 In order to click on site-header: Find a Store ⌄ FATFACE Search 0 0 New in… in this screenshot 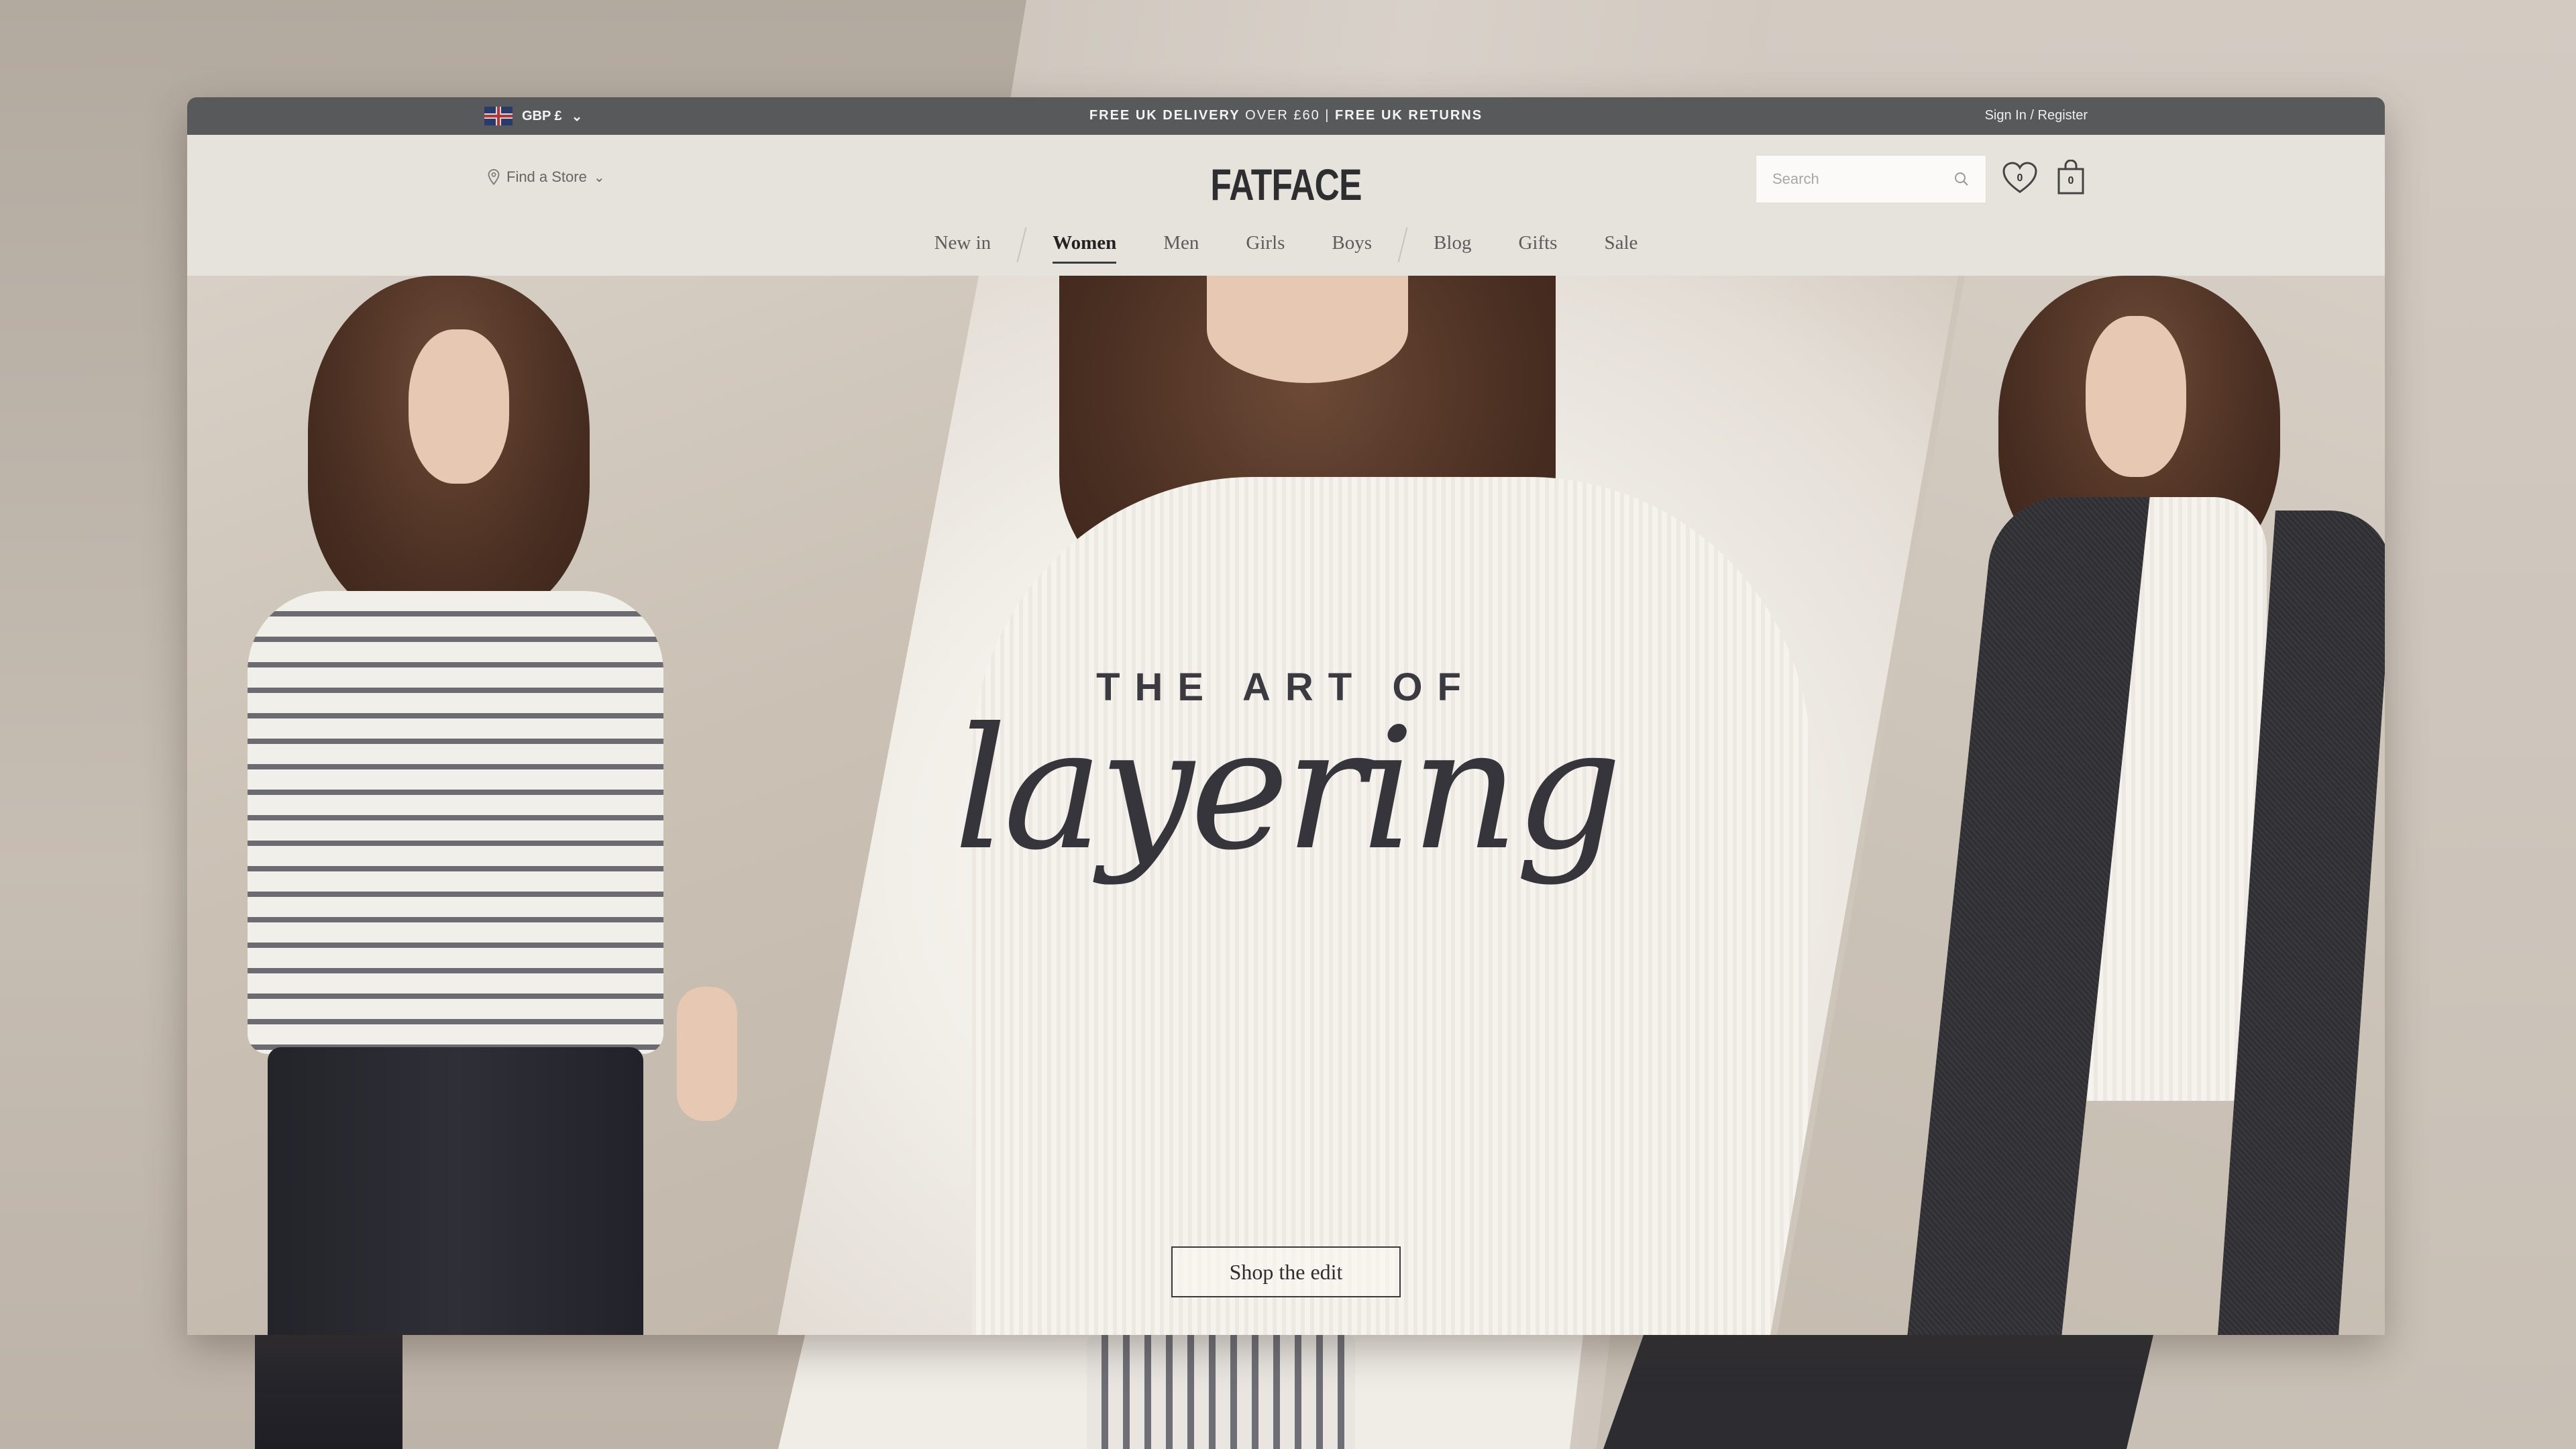, I will do `click(1286, 205)`.